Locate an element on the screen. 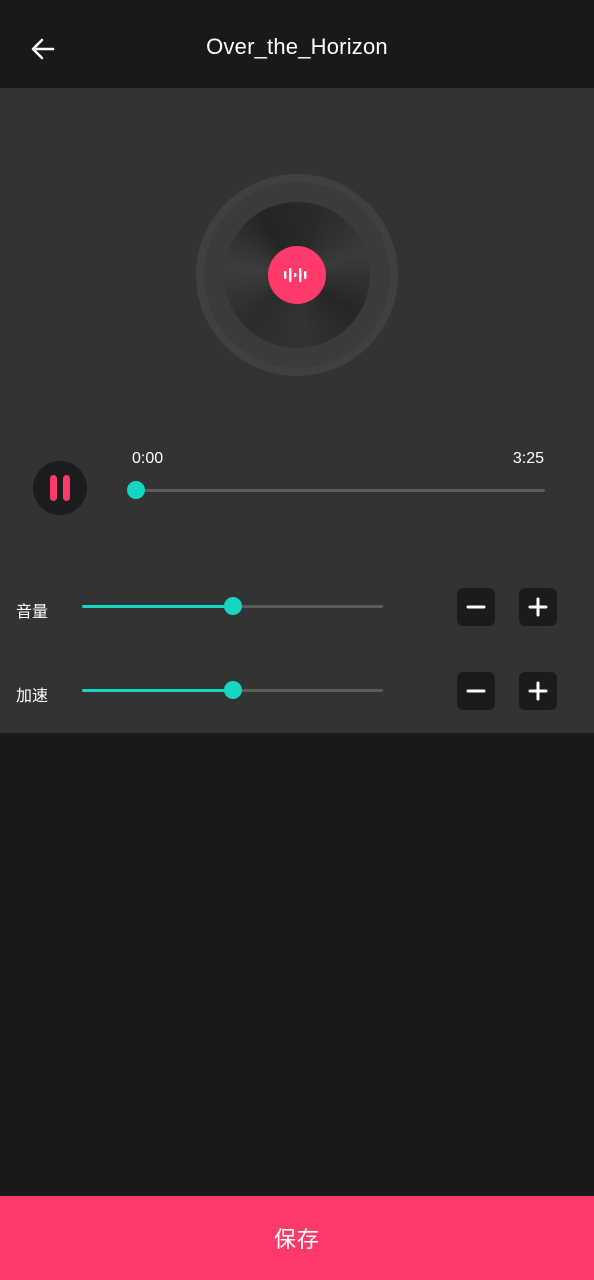 The image size is (594, 1280). seek-bar is located at coordinates (336, 490).